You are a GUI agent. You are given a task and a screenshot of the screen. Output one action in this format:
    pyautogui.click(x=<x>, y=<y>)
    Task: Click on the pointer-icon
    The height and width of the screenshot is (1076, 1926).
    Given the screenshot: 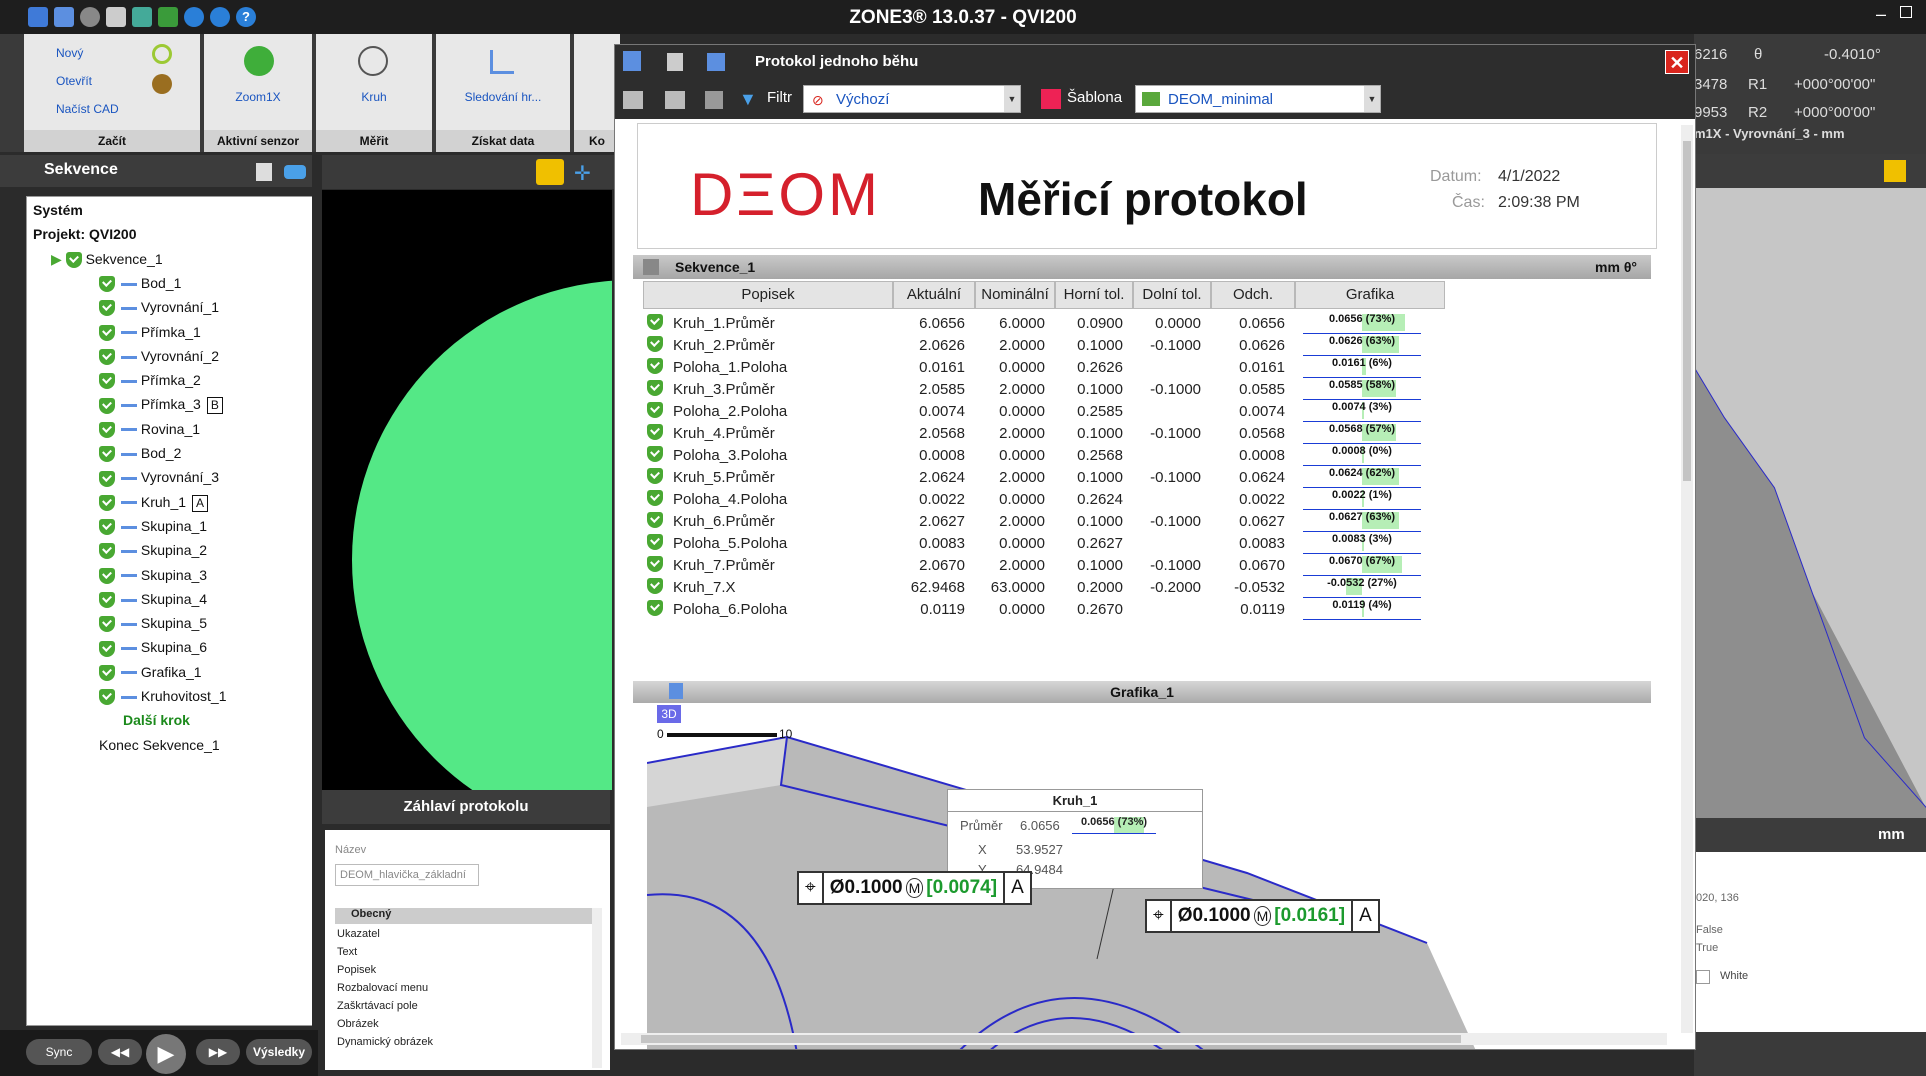 What is the action you would take?
    pyautogui.click(x=1895, y=171)
    